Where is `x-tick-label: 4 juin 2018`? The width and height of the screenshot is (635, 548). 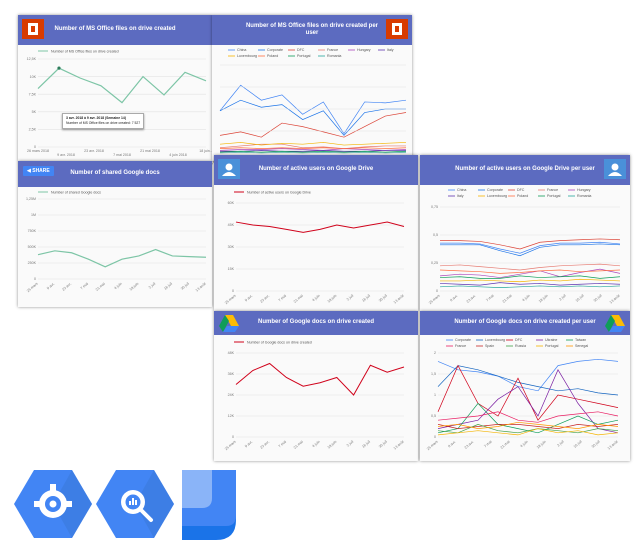
x-tick-label: 4 juin 2018 is located at coordinates (178, 155).